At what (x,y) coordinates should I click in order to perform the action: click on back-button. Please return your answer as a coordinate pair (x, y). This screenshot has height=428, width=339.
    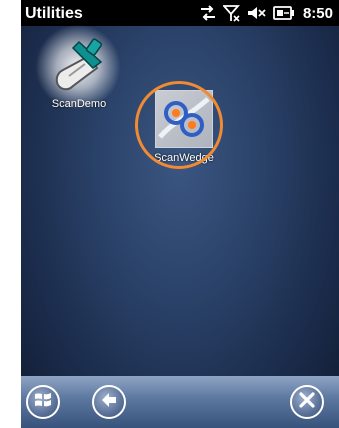
    Looking at the image, I should click on (109, 402).